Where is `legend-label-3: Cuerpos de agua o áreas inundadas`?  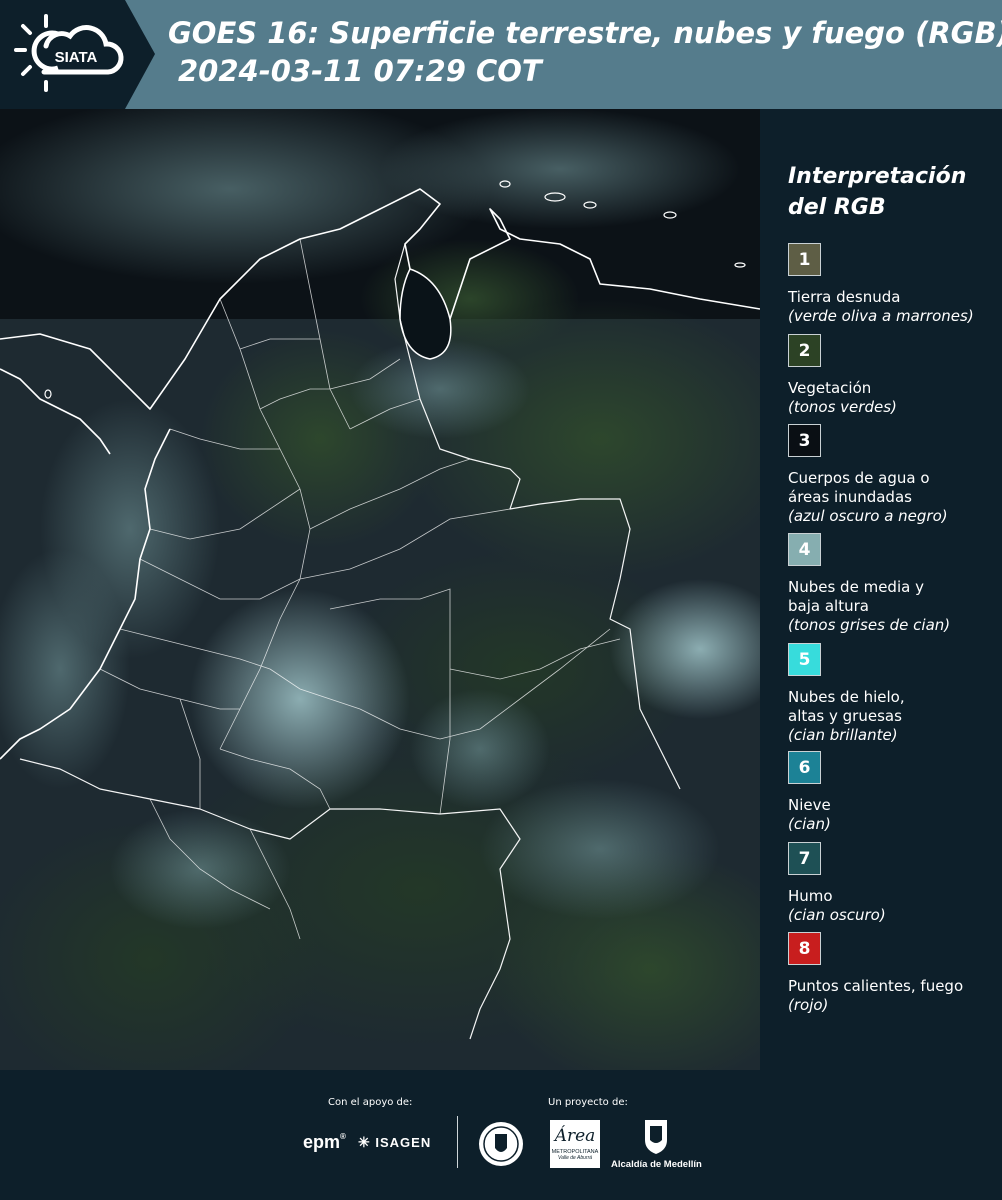 legend-label-3: Cuerpos de agua o áreas inundadas is located at coordinates (859, 487).